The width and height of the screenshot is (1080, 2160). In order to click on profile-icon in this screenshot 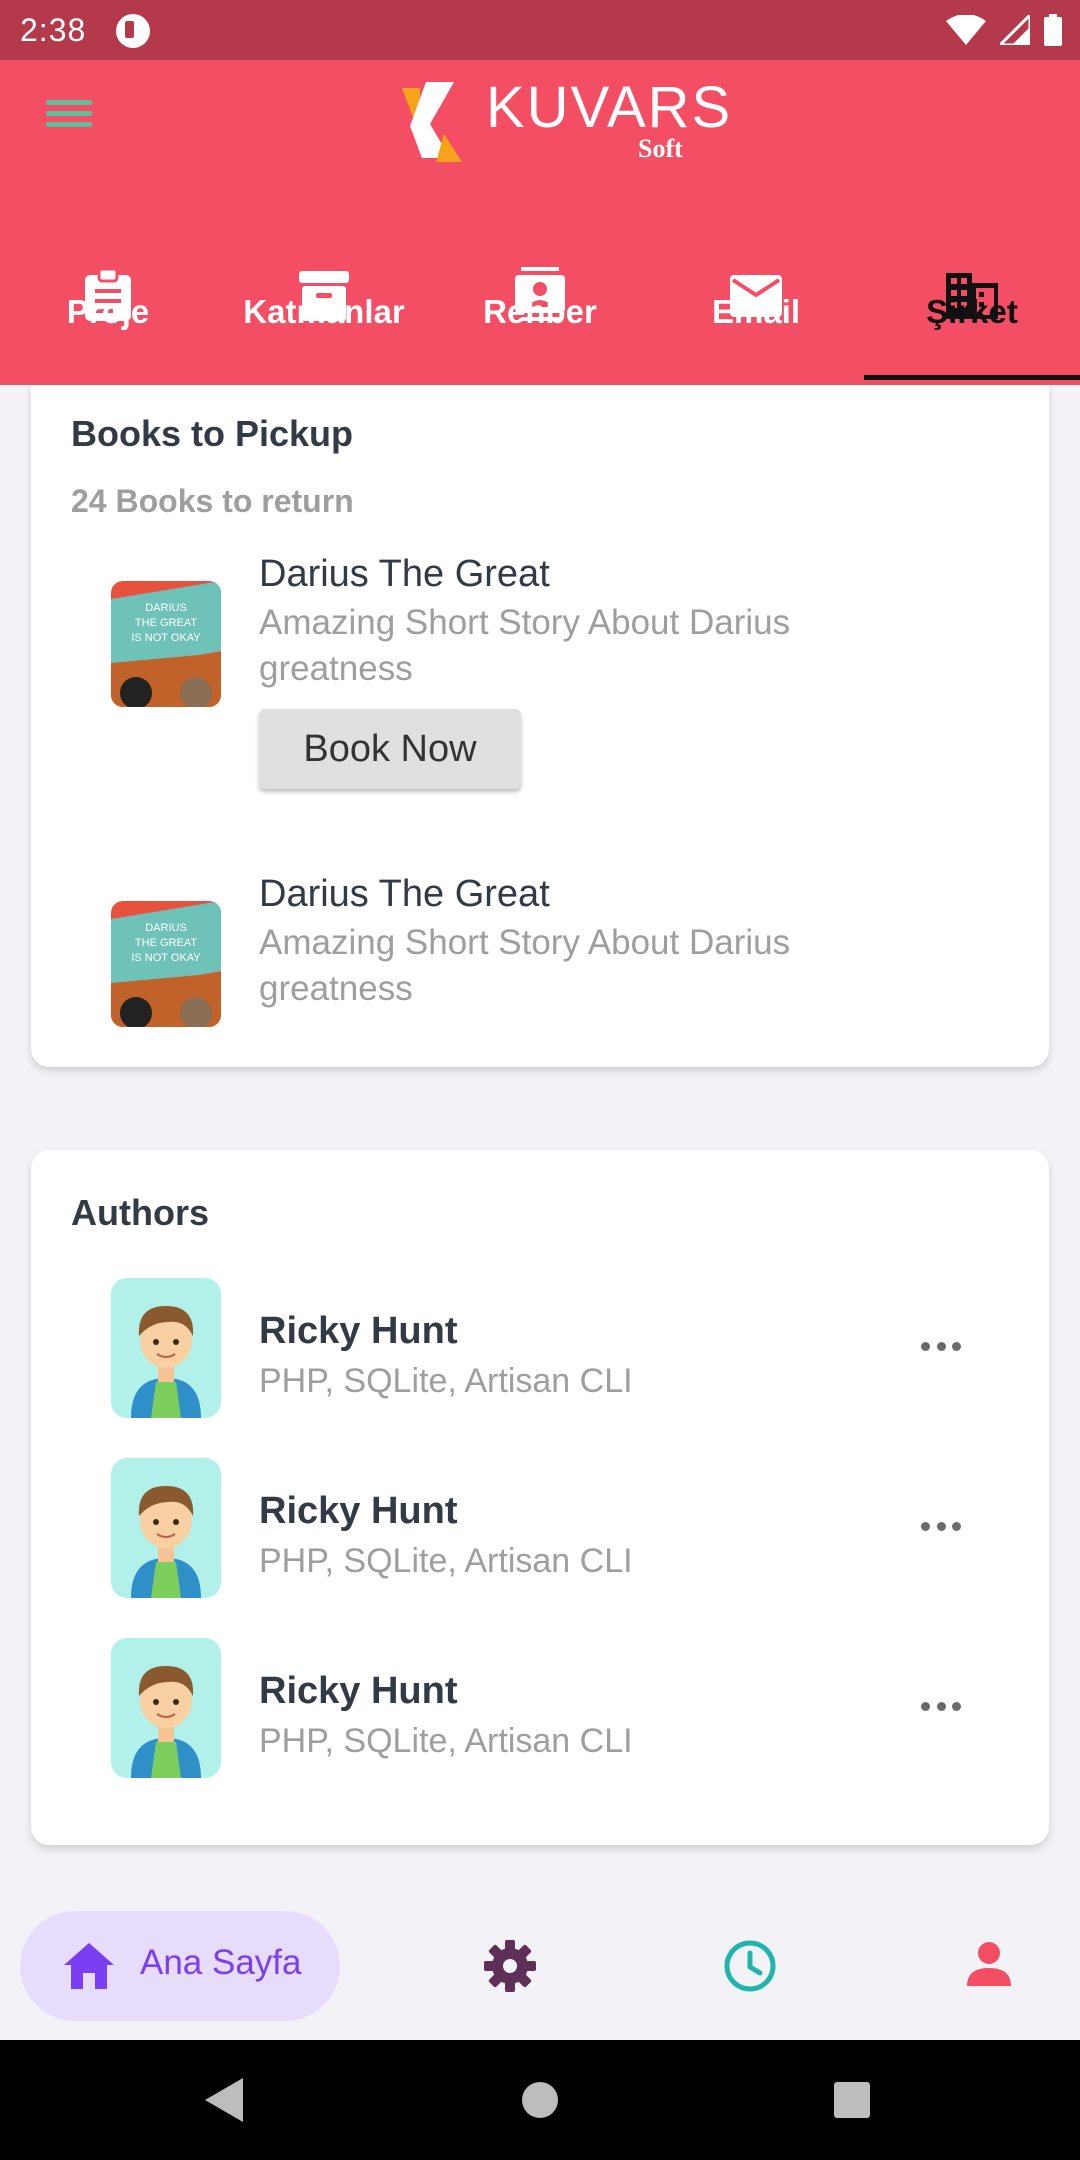, I will do `click(989, 1964)`.